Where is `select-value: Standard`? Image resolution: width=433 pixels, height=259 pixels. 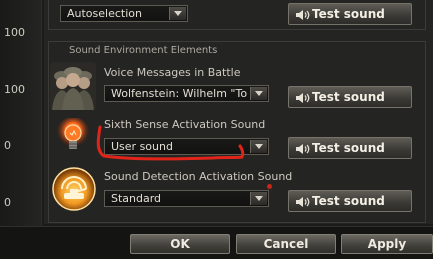
select-value: Standard is located at coordinates (136, 198).